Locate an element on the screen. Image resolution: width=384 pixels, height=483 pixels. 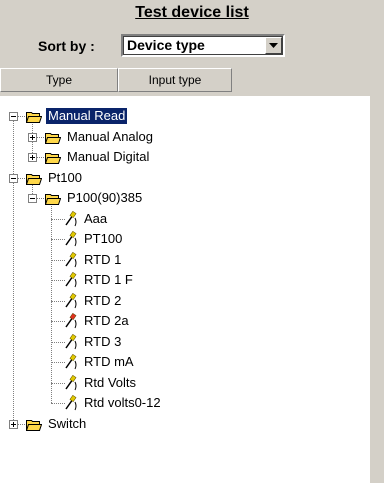
tree-item: Manual Digital is located at coordinates (185, 157).